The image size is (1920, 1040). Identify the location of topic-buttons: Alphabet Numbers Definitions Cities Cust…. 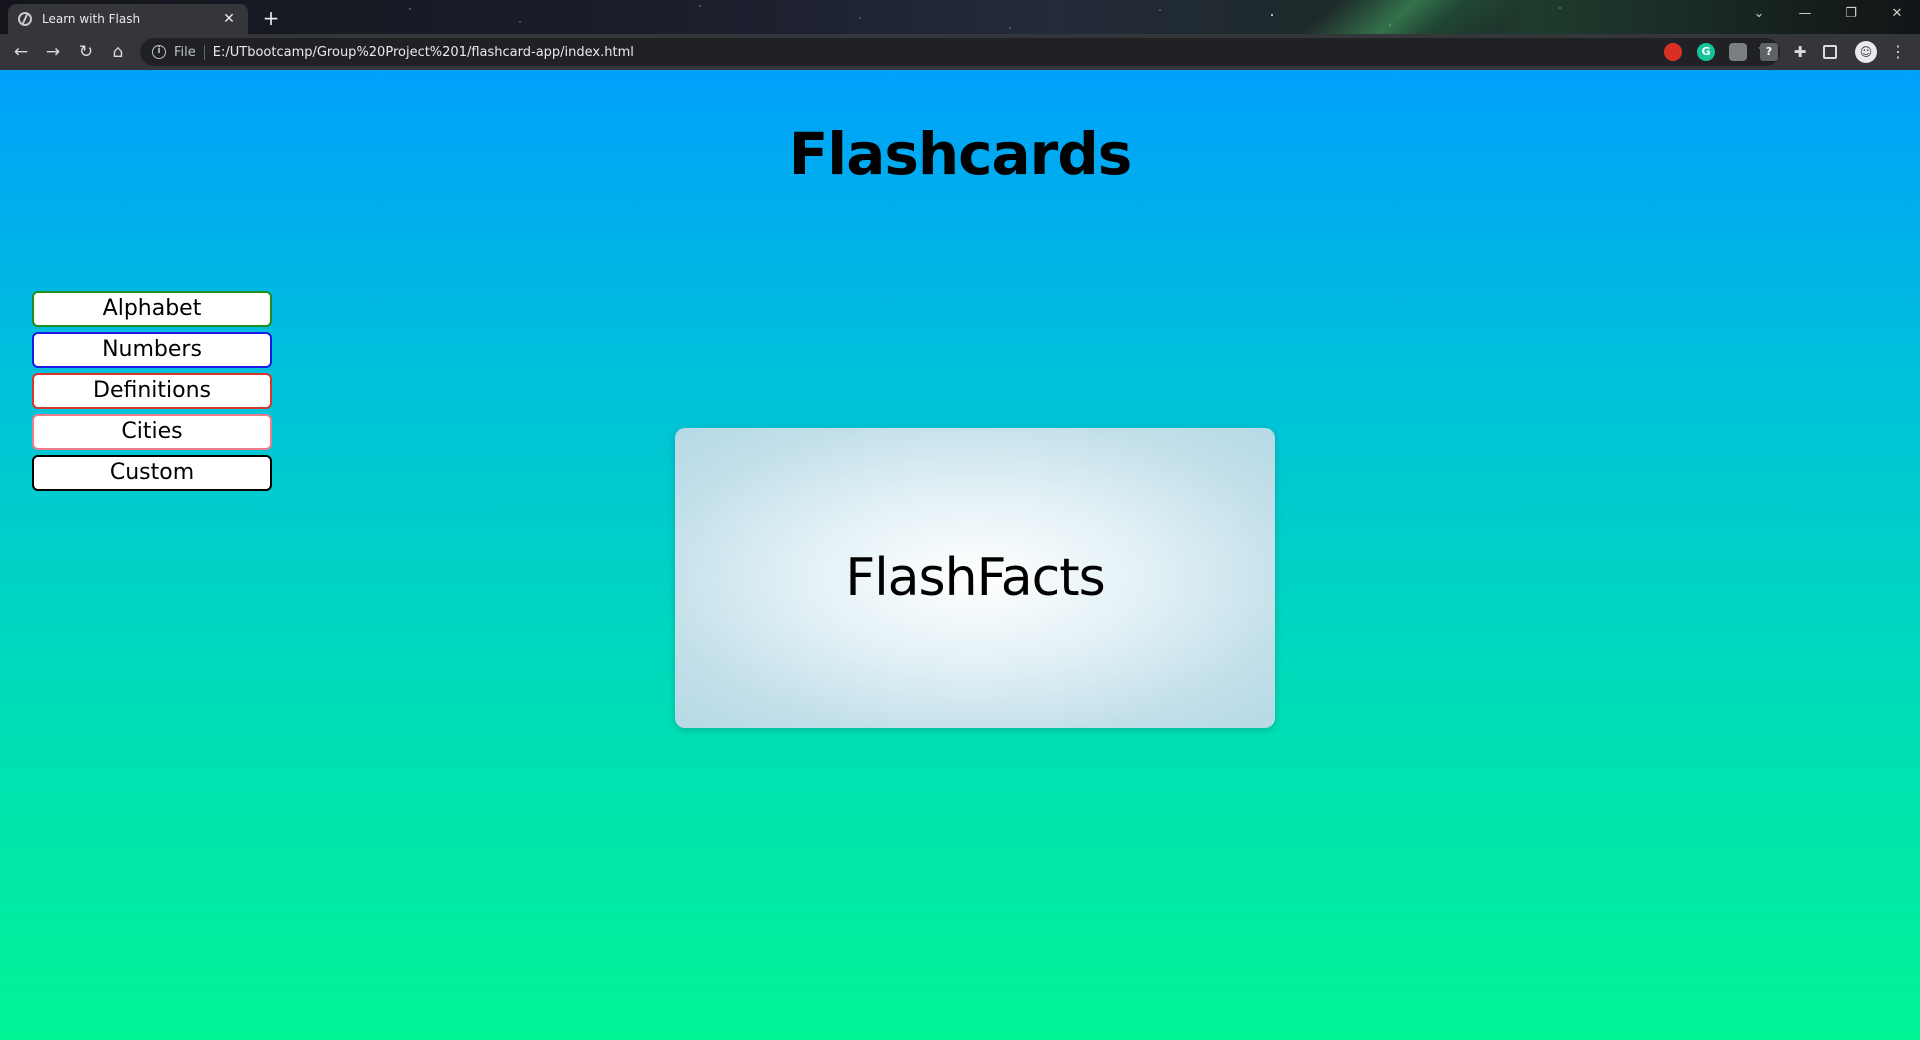
(152, 393).